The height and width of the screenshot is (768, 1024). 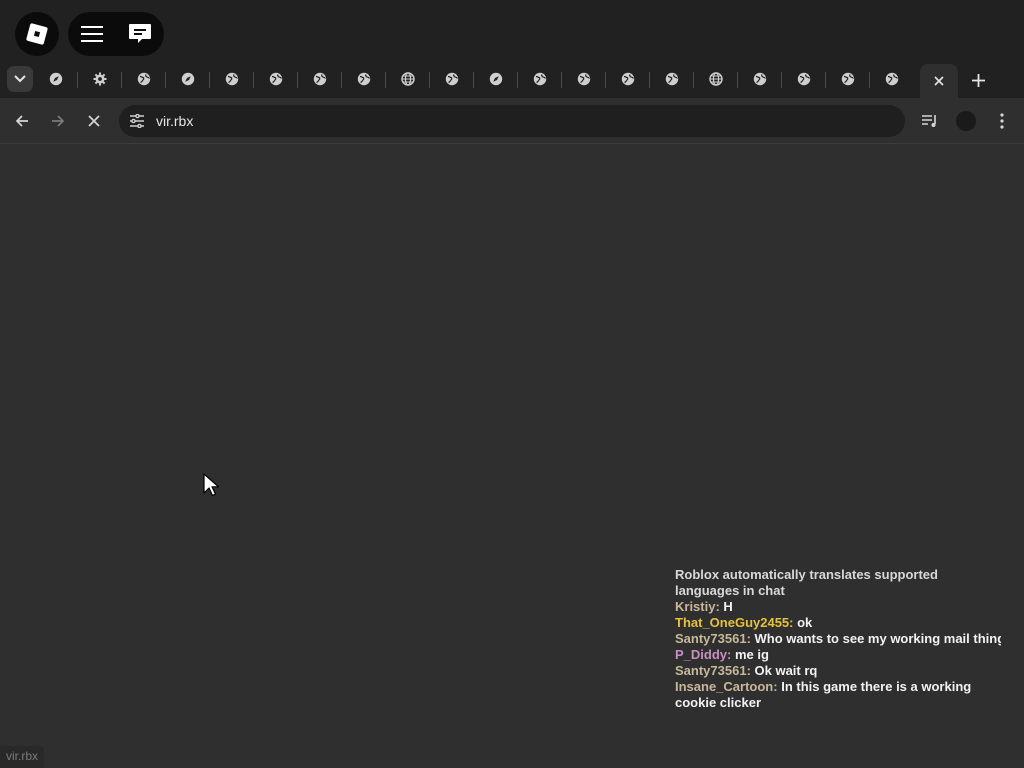 I want to click on new-tab-button, so click(x=978, y=80).